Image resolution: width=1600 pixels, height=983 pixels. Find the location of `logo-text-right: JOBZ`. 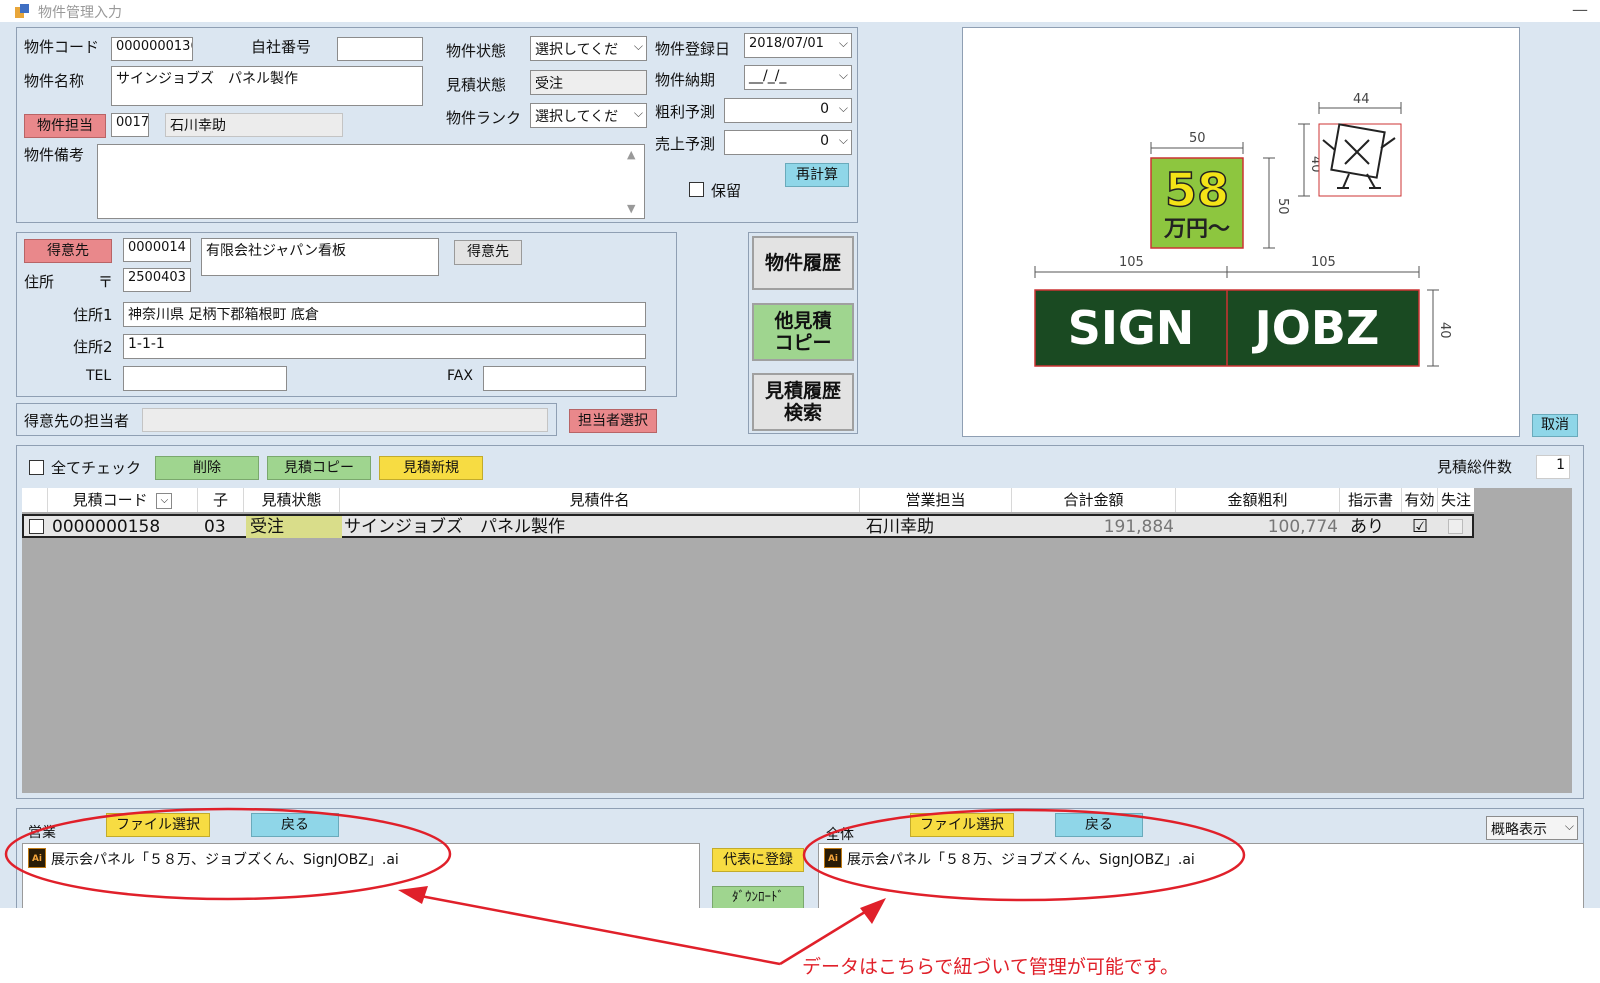

logo-text-right: JOBZ is located at coordinates (1316, 328).